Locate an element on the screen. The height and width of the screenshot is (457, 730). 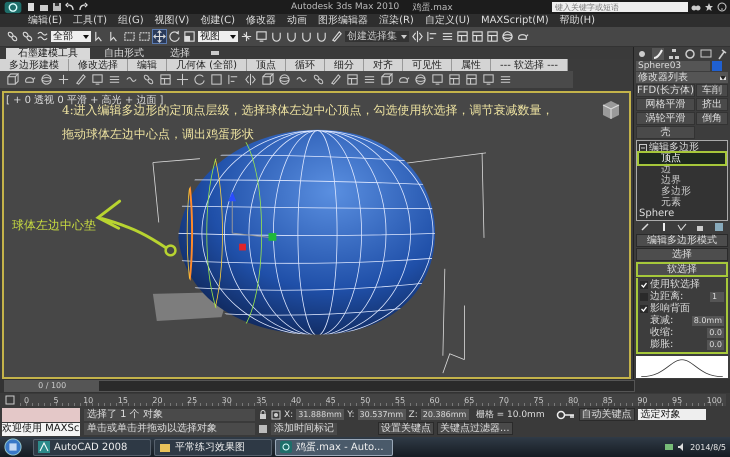
ribbon-panel-tab: --- 软选择 --- is located at coordinates (529, 65).